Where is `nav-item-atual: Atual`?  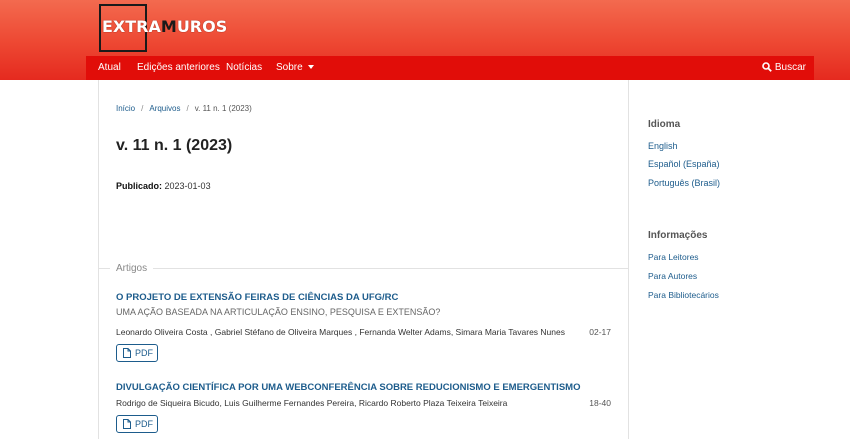 nav-item-atual: Atual is located at coordinates (109, 68).